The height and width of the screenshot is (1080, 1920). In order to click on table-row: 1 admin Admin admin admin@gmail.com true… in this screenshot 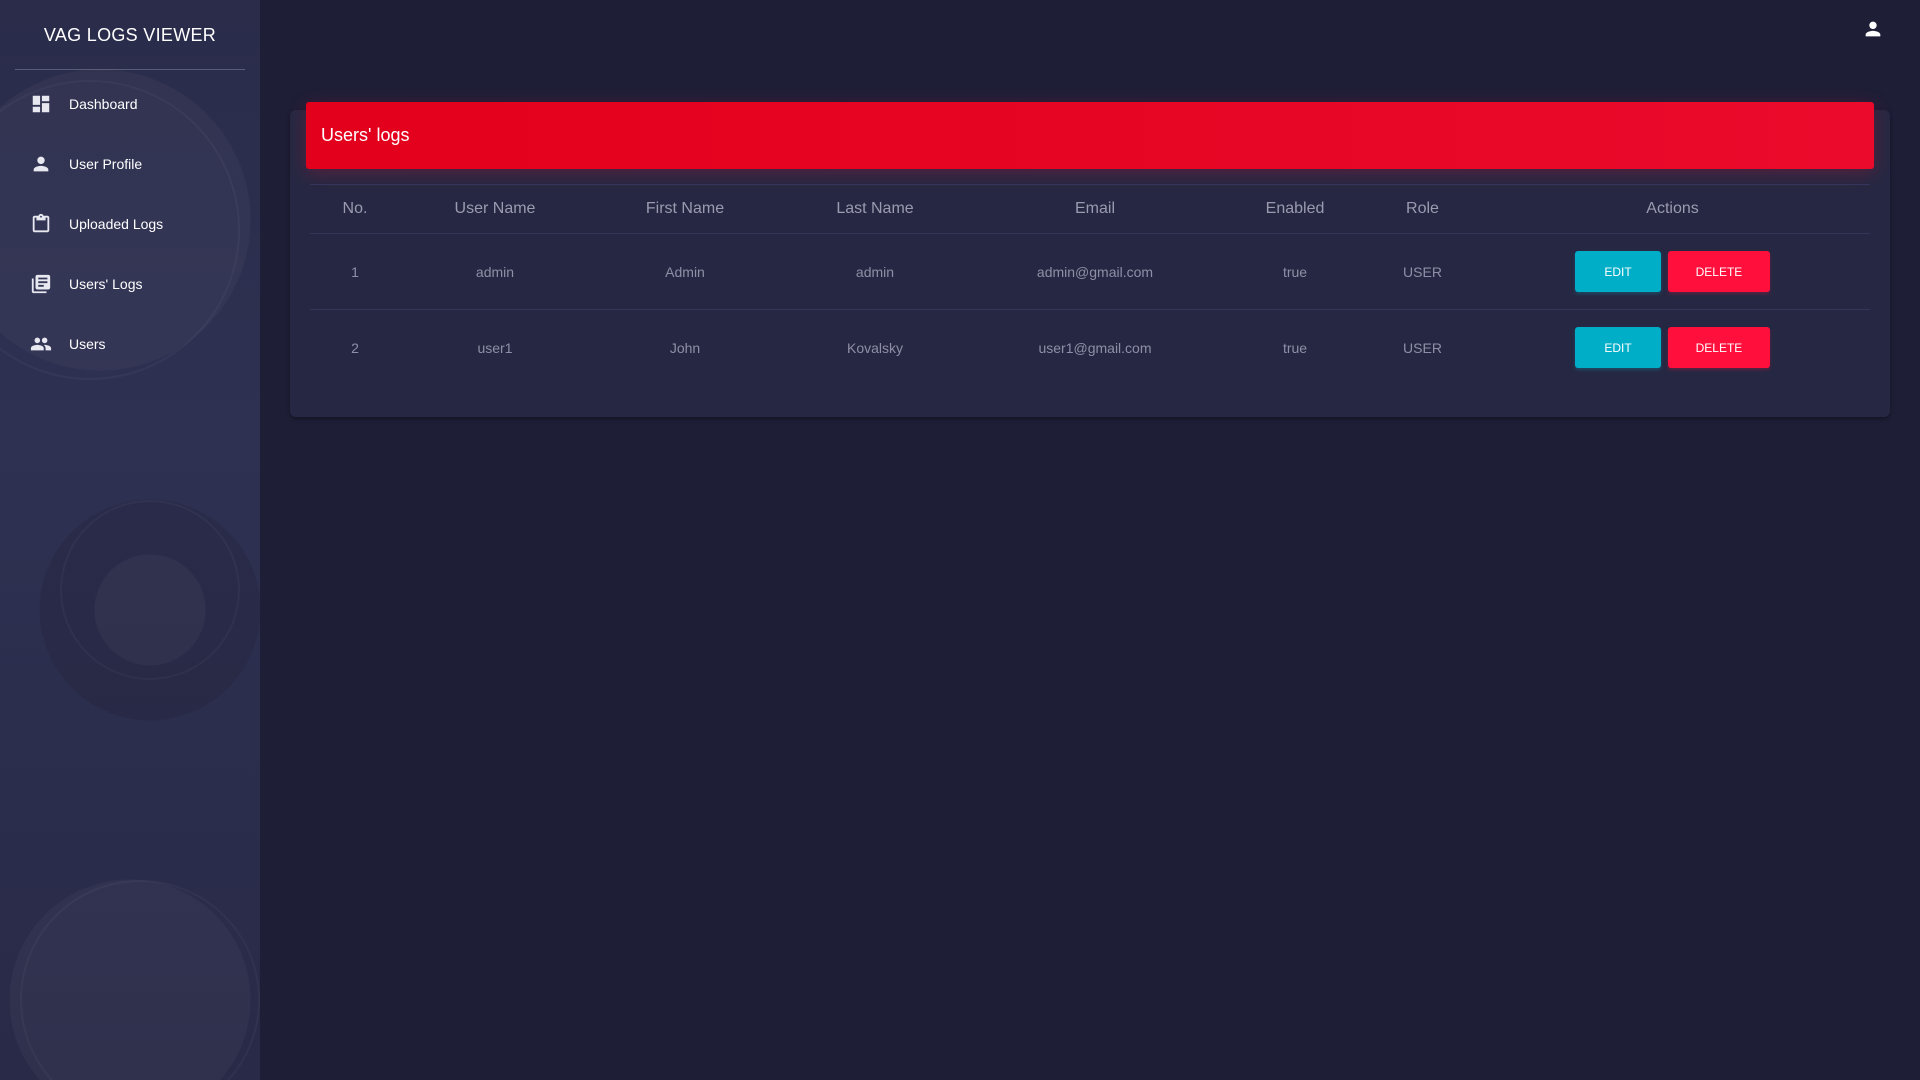, I will do `click(1090, 271)`.